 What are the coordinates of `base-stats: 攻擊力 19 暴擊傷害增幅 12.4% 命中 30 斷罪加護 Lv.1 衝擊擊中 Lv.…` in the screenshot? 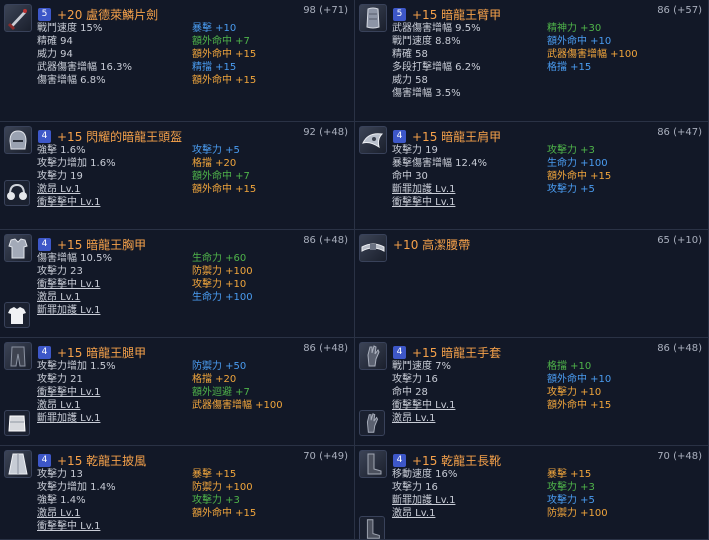 It's located at (439, 176).